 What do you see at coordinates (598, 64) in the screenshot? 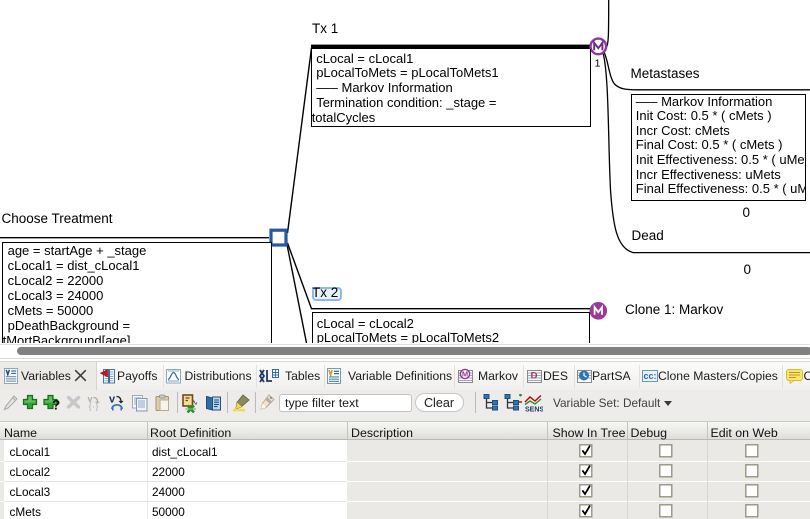
I see `svg-text: 1` at bounding box center [598, 64].